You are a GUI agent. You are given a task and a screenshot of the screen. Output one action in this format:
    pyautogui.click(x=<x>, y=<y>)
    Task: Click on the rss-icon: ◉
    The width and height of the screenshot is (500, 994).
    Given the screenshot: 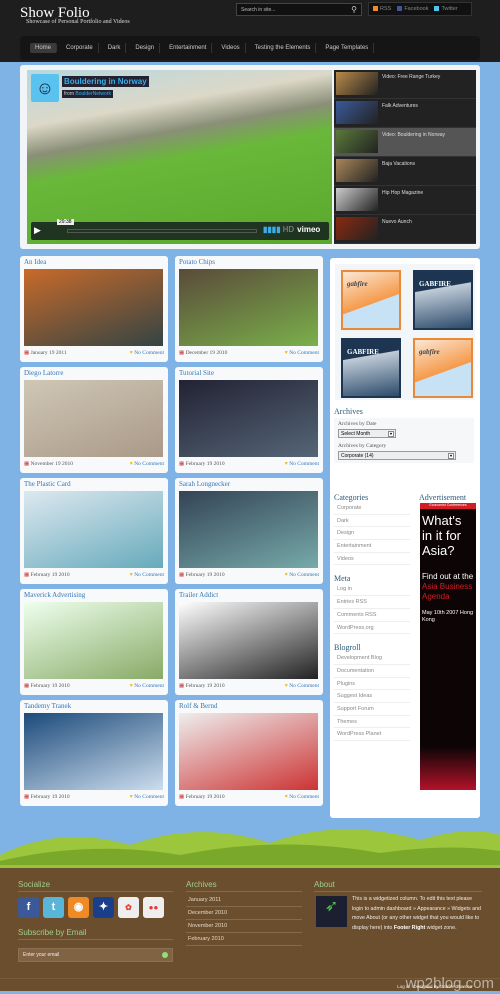 What is the action you would take?
    pyautogui.click(x=78, y=907)
    